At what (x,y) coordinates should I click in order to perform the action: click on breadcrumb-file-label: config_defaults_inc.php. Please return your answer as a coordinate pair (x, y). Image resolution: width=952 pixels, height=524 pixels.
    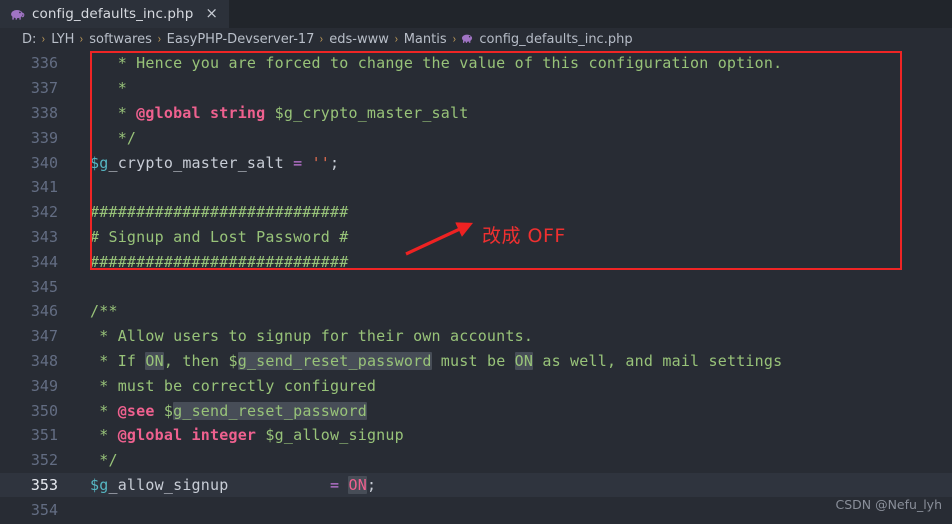
    Looking at the image, I should click on (556, 39).